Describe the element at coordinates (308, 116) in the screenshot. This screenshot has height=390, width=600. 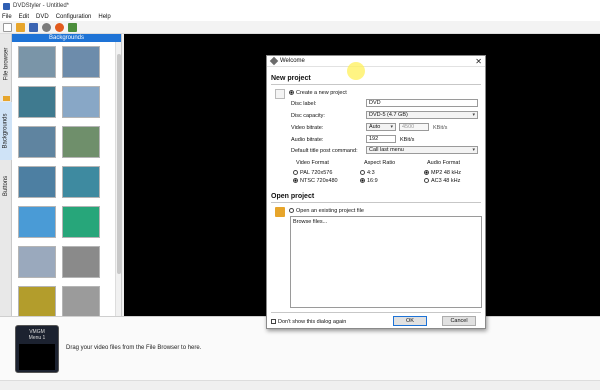
I see `disc-capacity-label: Disc capacity:` at that location.